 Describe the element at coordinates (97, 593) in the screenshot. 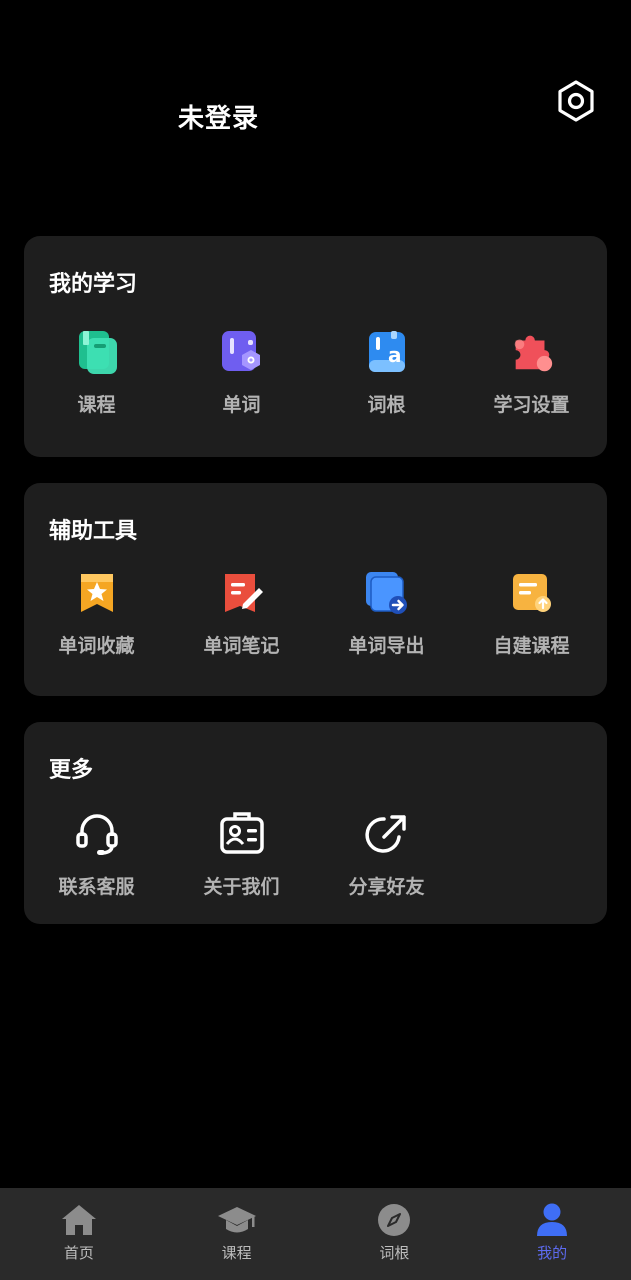

I see `star-bookmark-icon` at that location.